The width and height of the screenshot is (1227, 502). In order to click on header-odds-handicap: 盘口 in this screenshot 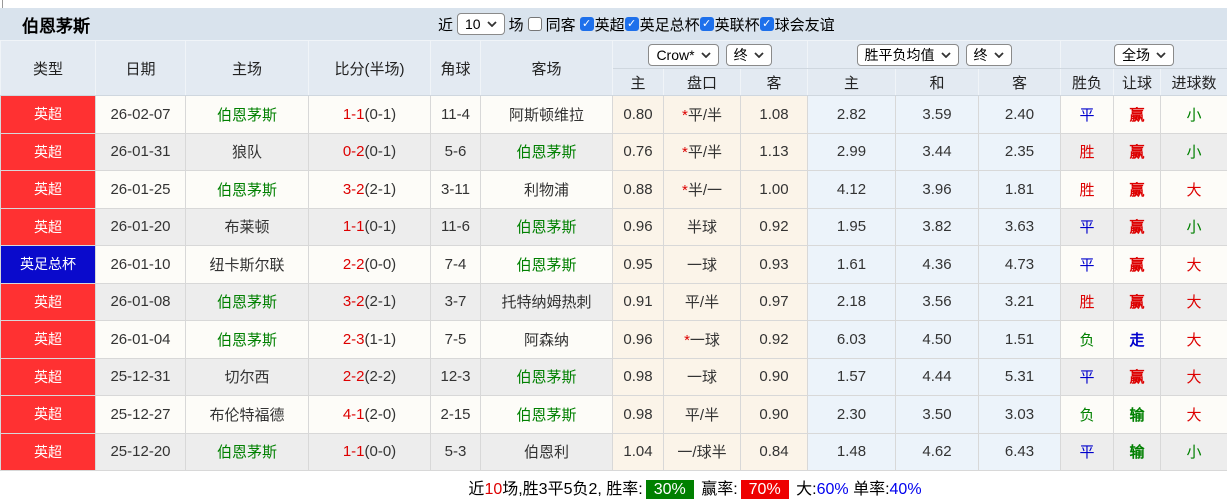, I will do `click(702, 82)`.